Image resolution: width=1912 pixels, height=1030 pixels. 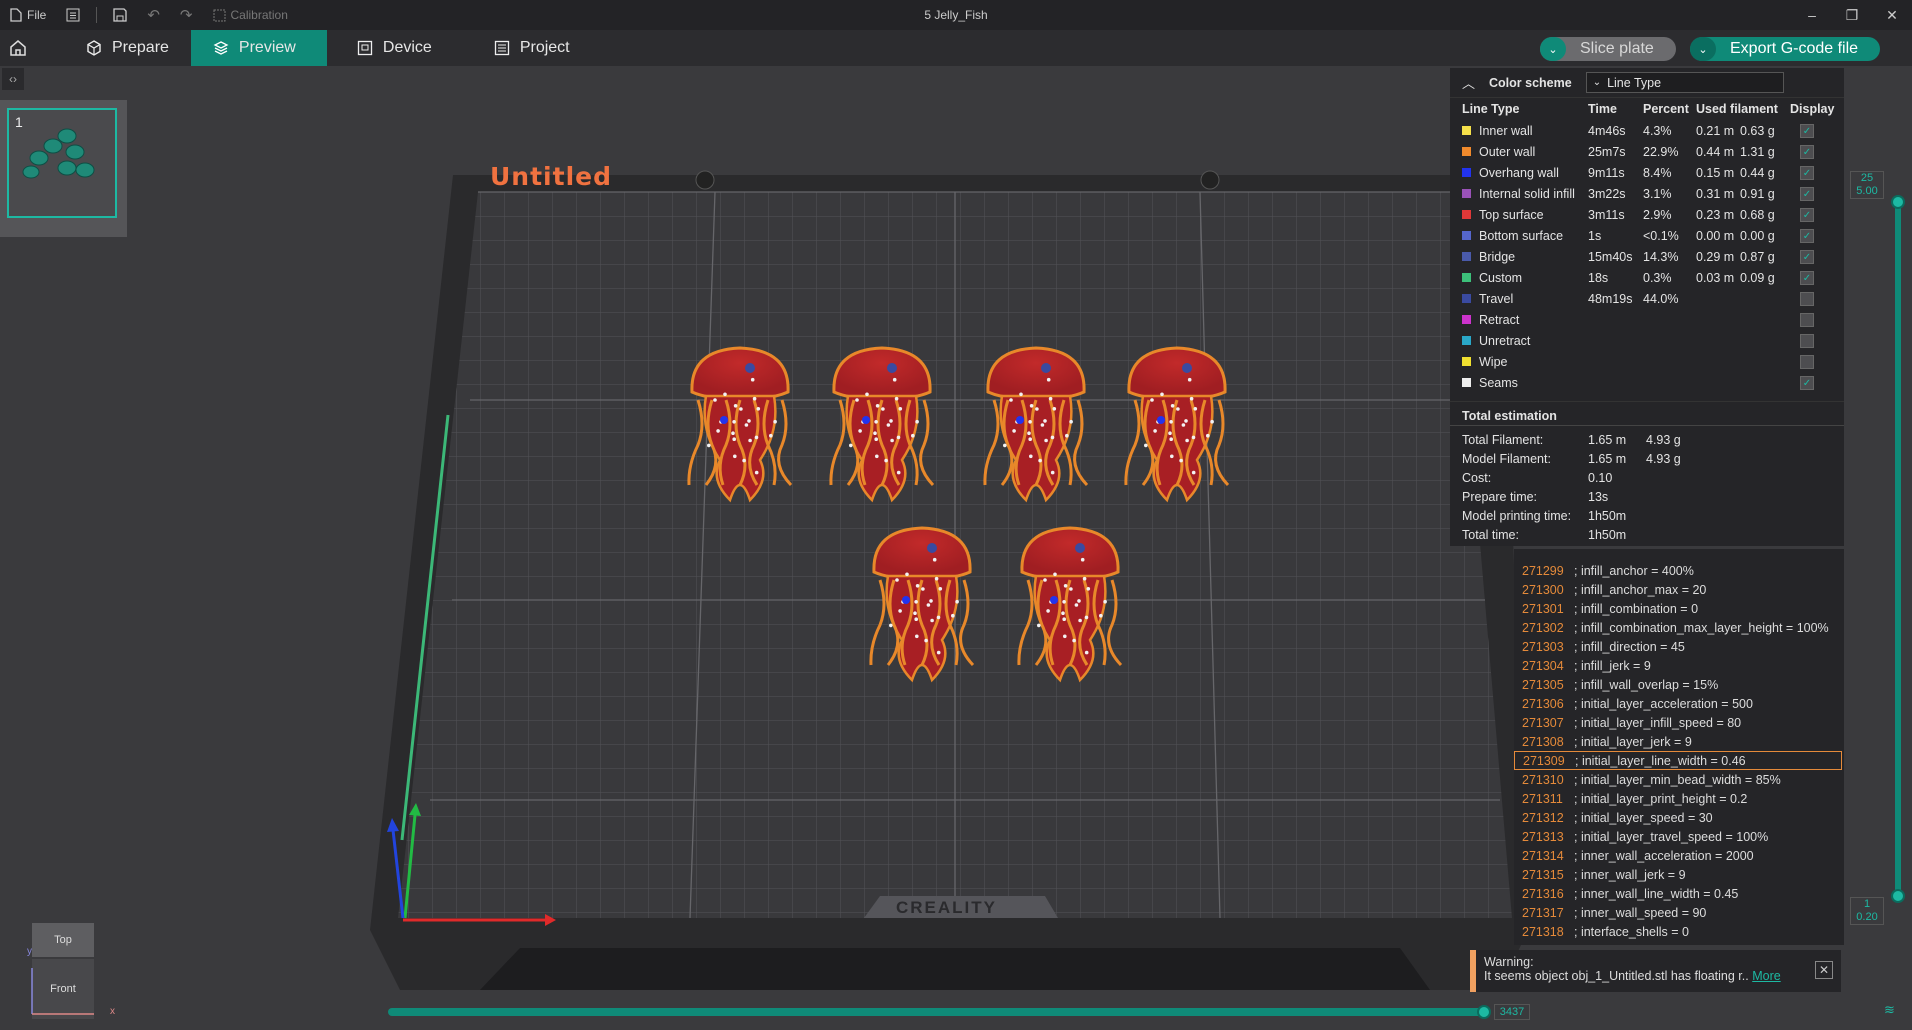 What do you see at coordinates (1607, 130) in the screenshot?
I see `legend-time: 4m46s` at bounding box center [1607, 130].